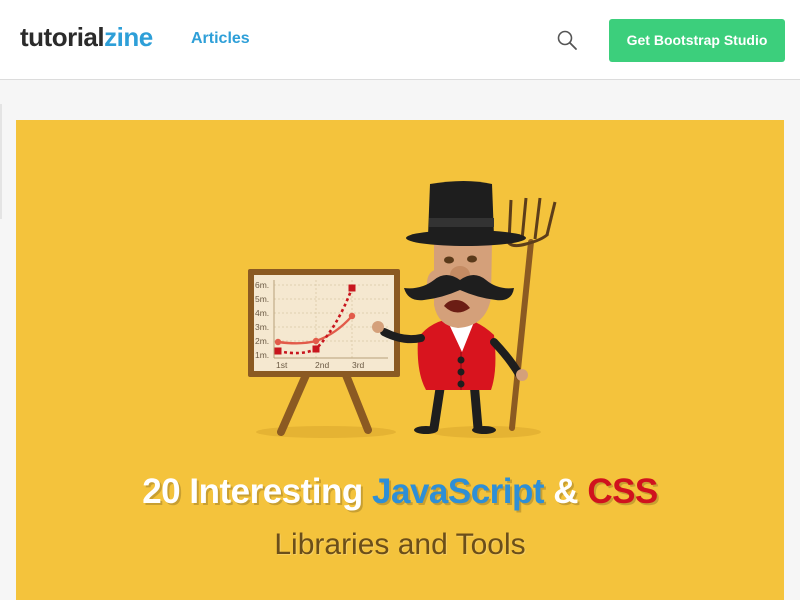 This screenshot has width=800, height=600. Describe the element at coordinates (262, 299) in the screenshot. I see `chart-y-label: 5m.` at that location.